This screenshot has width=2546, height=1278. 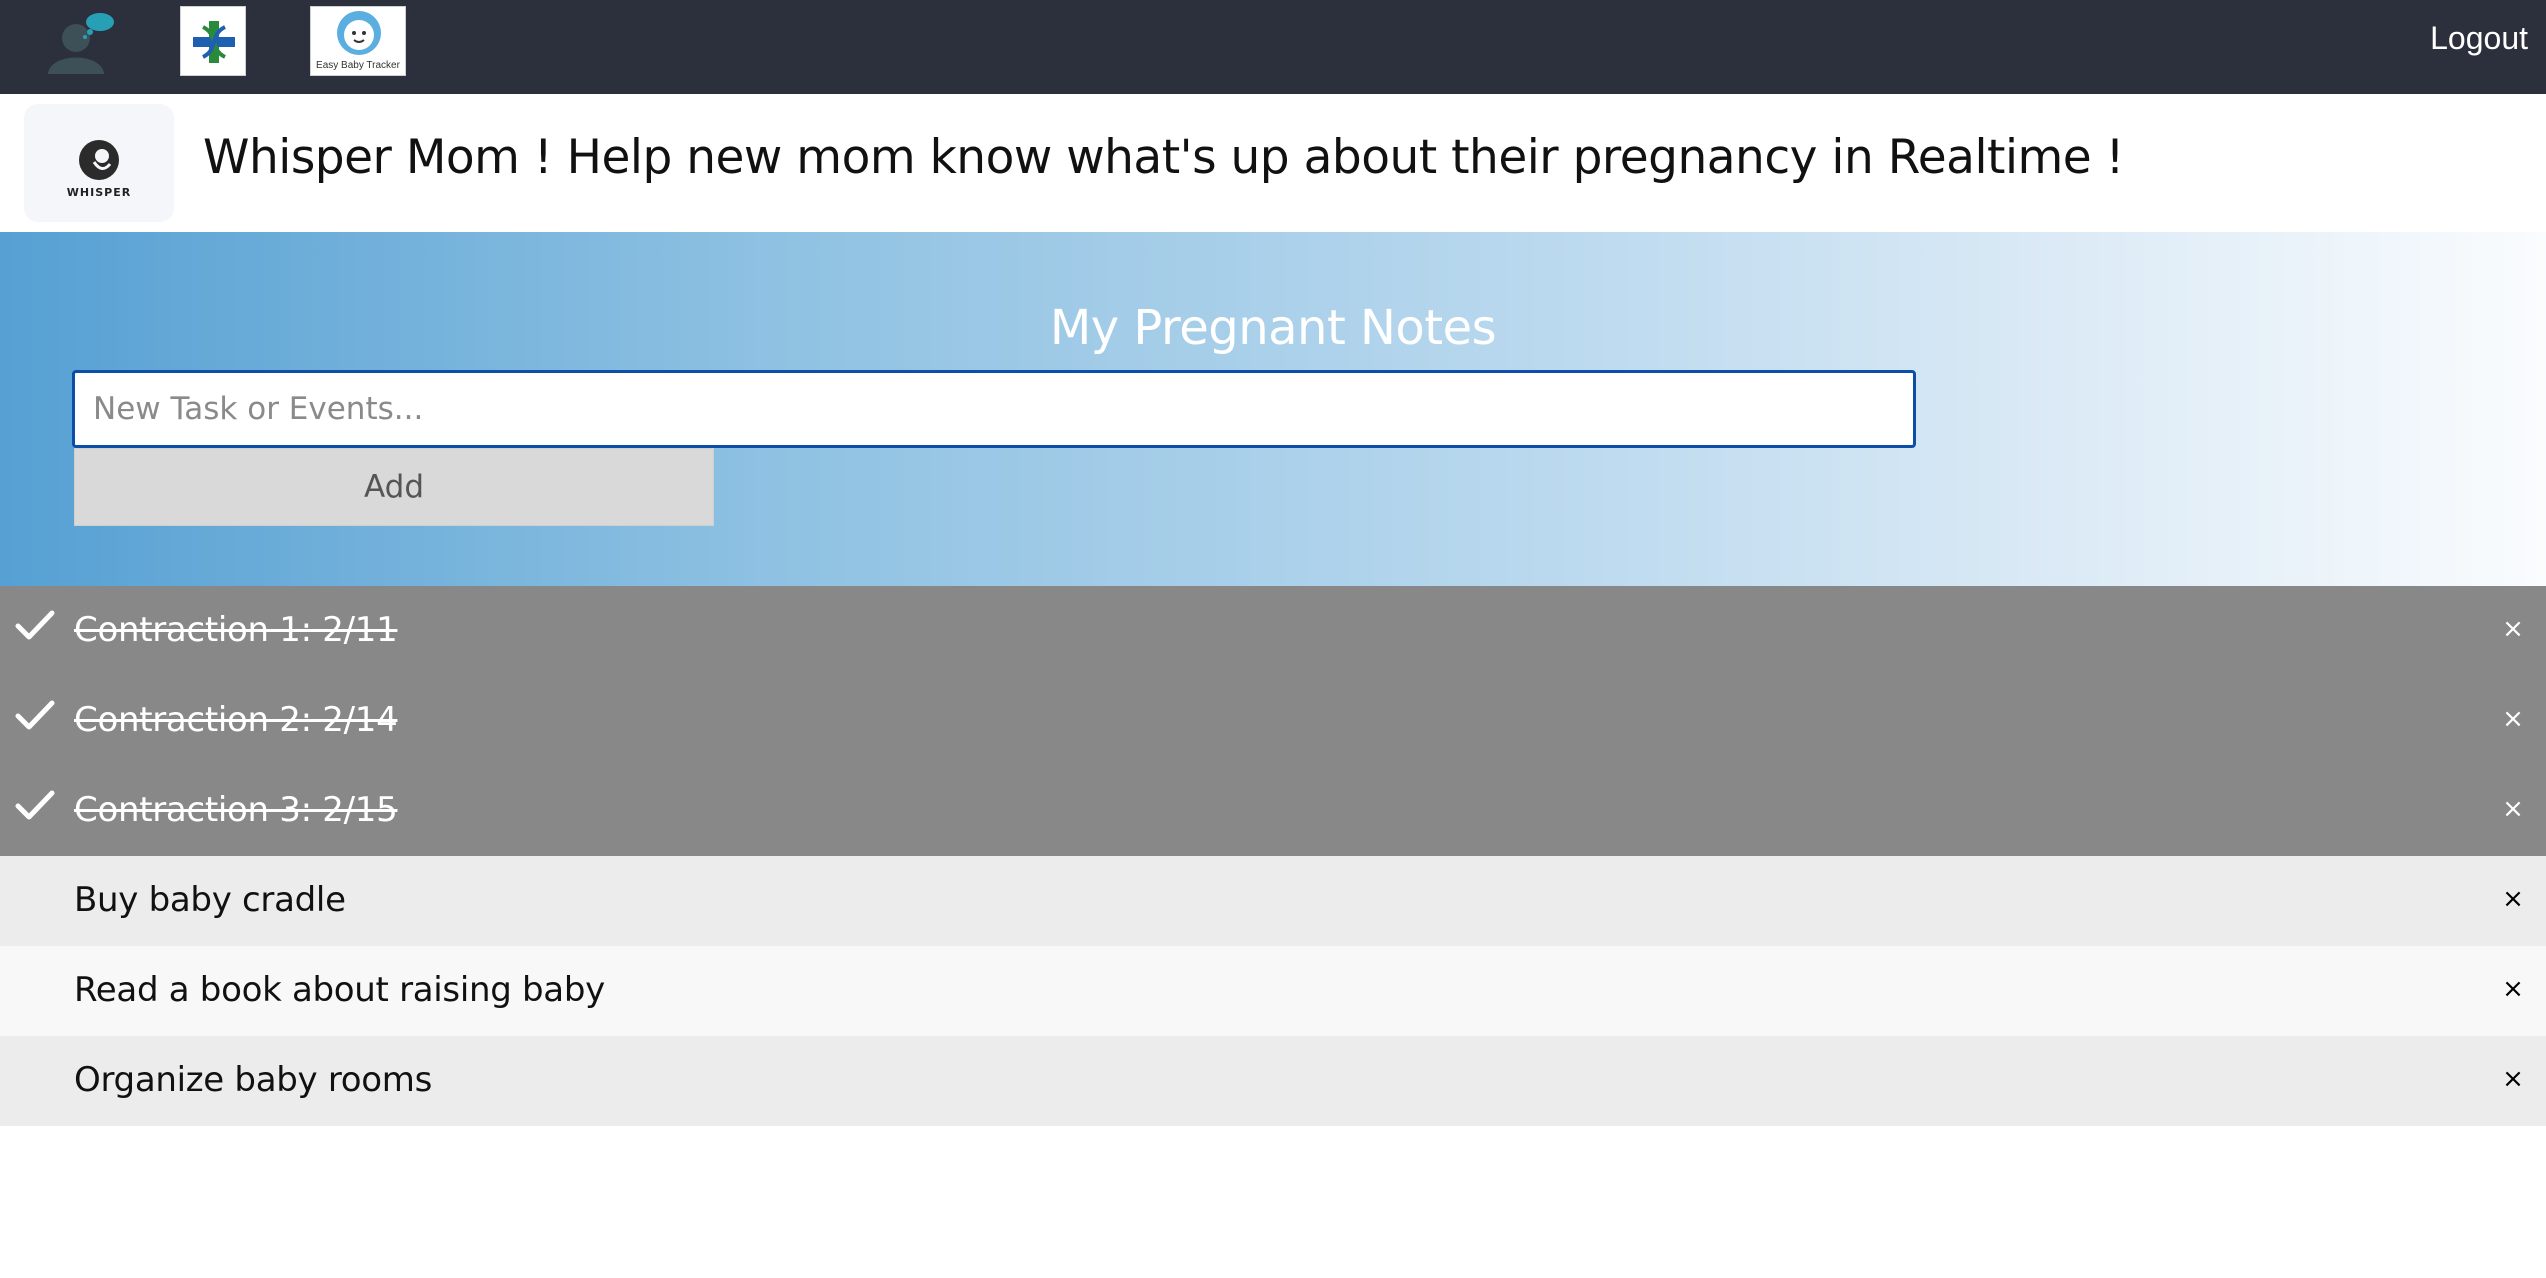 What do you see at coordinates (994, 409) in the screenshot?
I see `new-task-input` at bounding box center [994, 409].